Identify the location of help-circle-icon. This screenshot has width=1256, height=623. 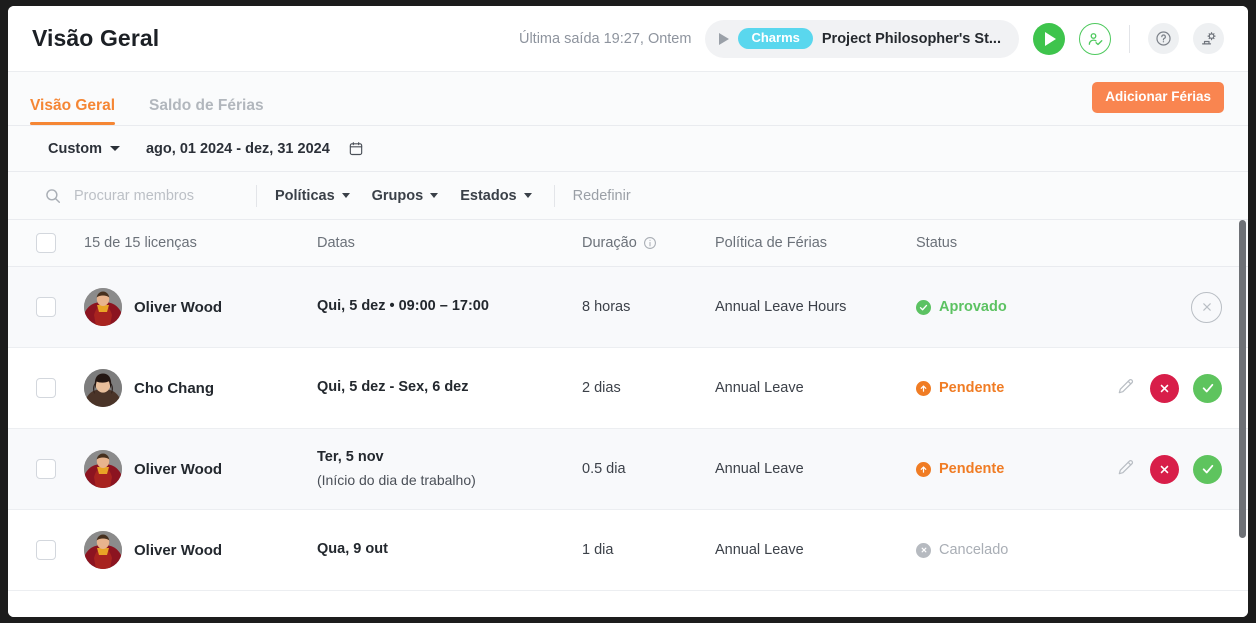
(1163, 38).